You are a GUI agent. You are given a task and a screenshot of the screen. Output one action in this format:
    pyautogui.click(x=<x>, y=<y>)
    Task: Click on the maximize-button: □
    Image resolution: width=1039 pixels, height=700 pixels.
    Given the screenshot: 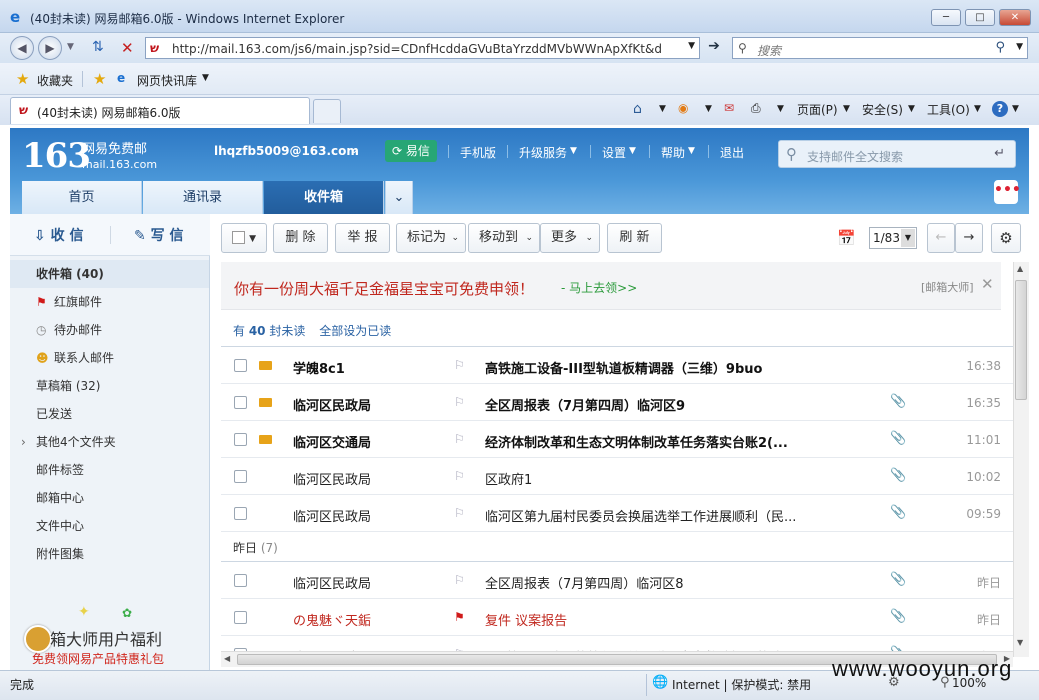 What is the action you would take?
    pyautogui.click(x=980, y=17)
    